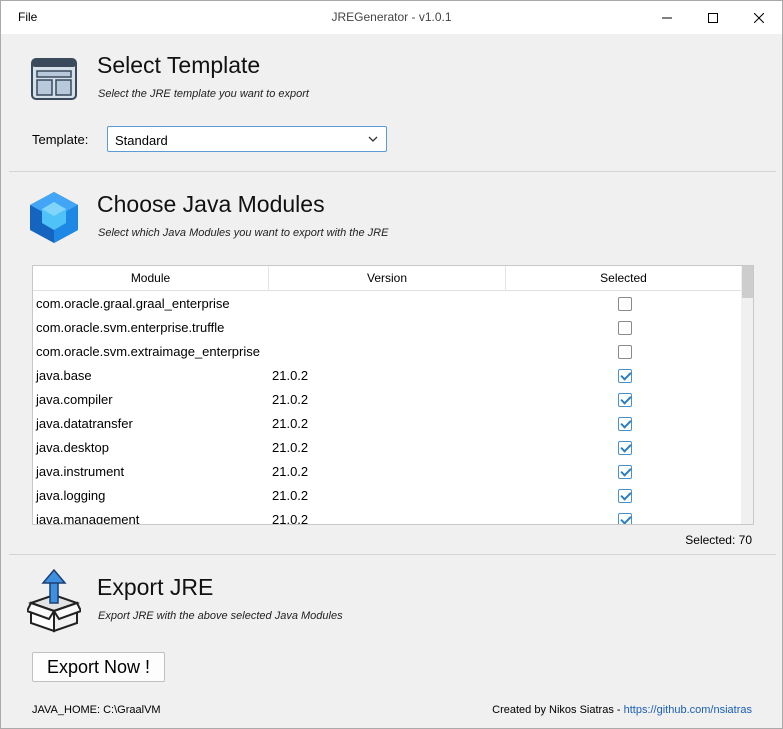 The image size is (783, 729). Describe the element at coordinates (54, 217) in the screenshot. I see `cube-icon` at that location.